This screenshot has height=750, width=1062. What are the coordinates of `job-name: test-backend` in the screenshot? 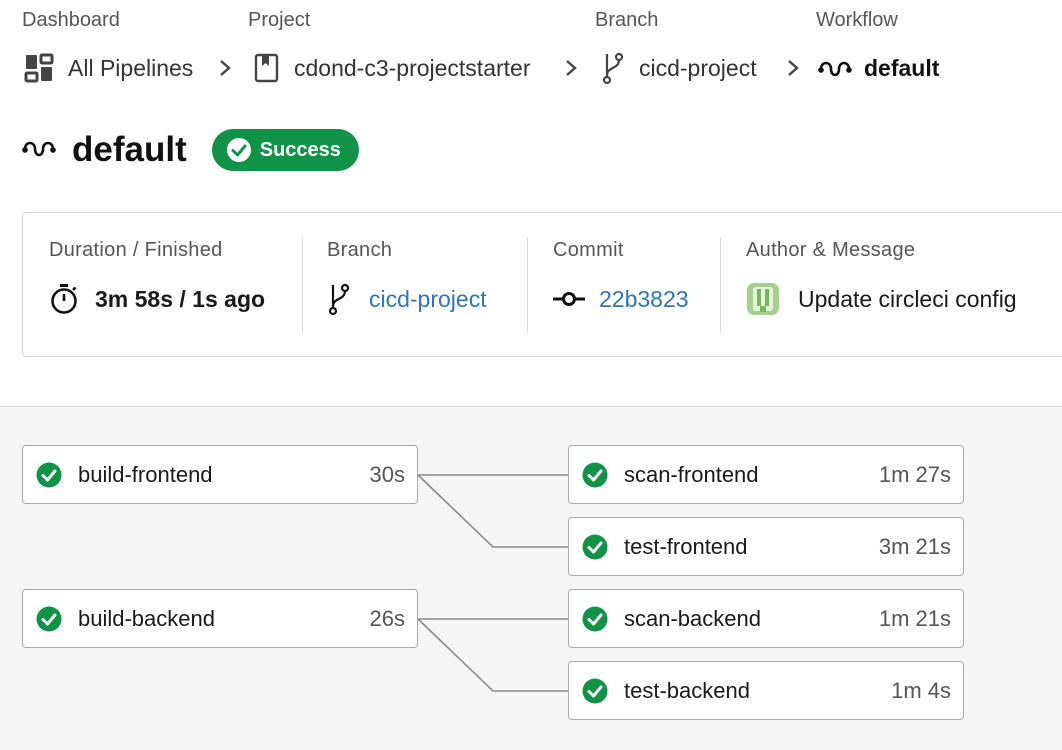 It's located at (687, 690).